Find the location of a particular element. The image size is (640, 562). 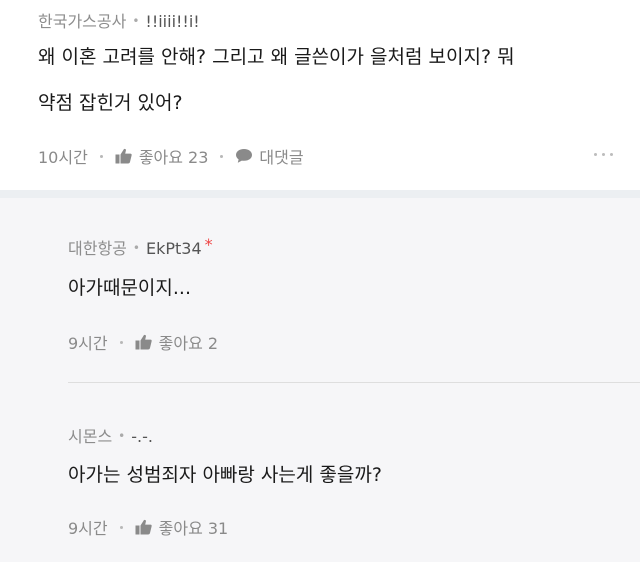

post-nickname: !!iiii!!i! is located at coordinates (172, 21).